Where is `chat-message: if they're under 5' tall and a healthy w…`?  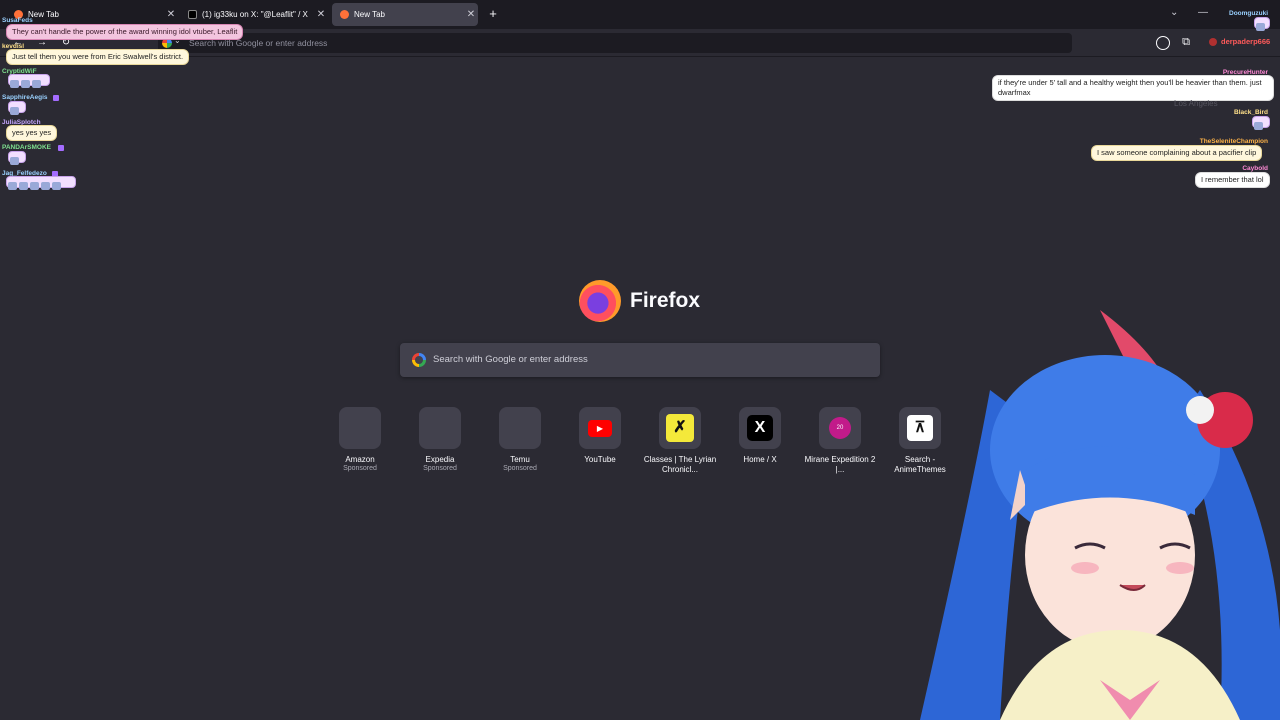 chat-message: if they're under 5' tall and a healthy w… is located at coordinates (1133, 88).